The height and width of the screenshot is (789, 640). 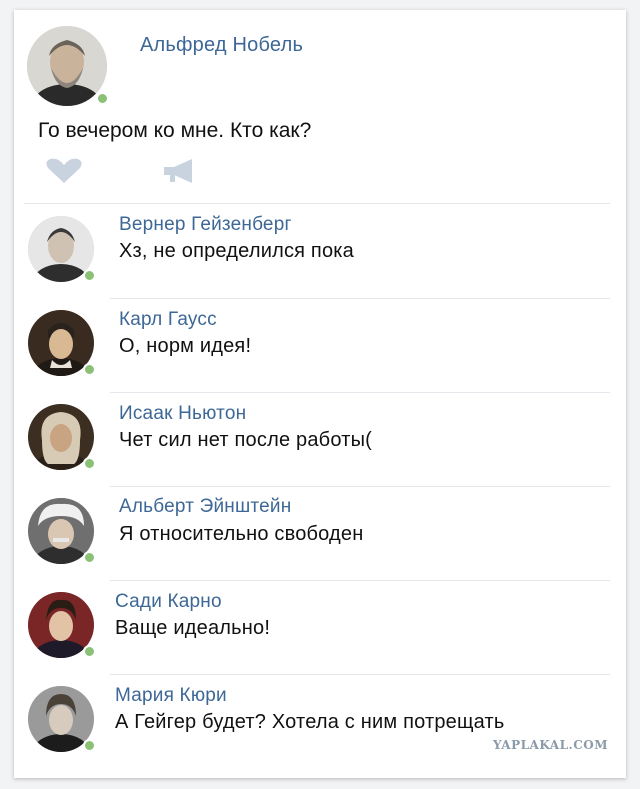 I want to click on heart-icon, so click(x=64, y=173).